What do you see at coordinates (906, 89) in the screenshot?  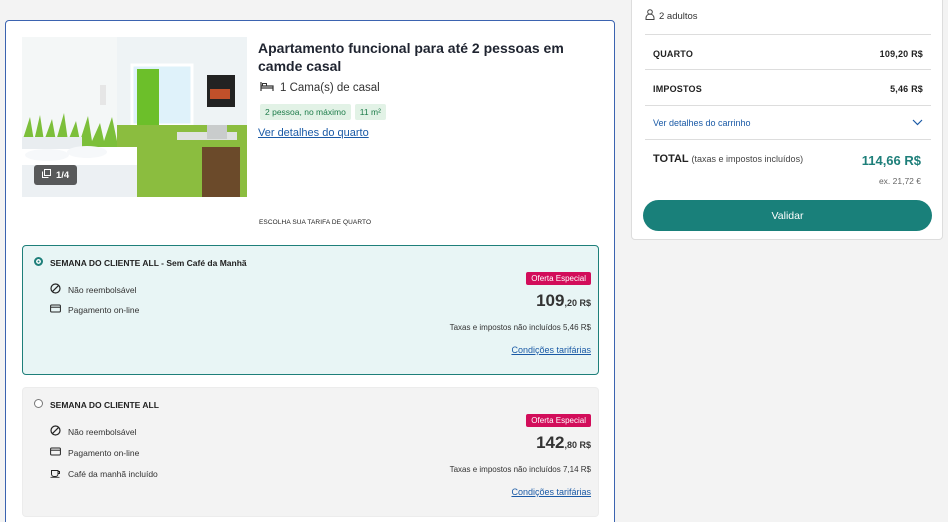 I see `cart-tax-value: 5,46 R$` at bounding box center [906, 89].